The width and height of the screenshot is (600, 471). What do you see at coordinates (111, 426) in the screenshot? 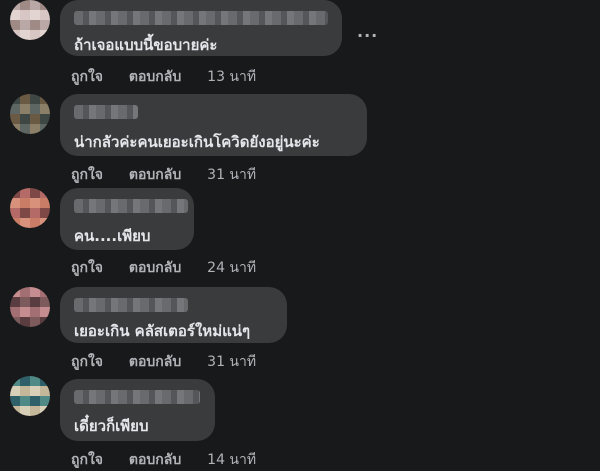
I see `comment-text: เดี๋ยวก็เพียบ` at bounding box center [111, 426].